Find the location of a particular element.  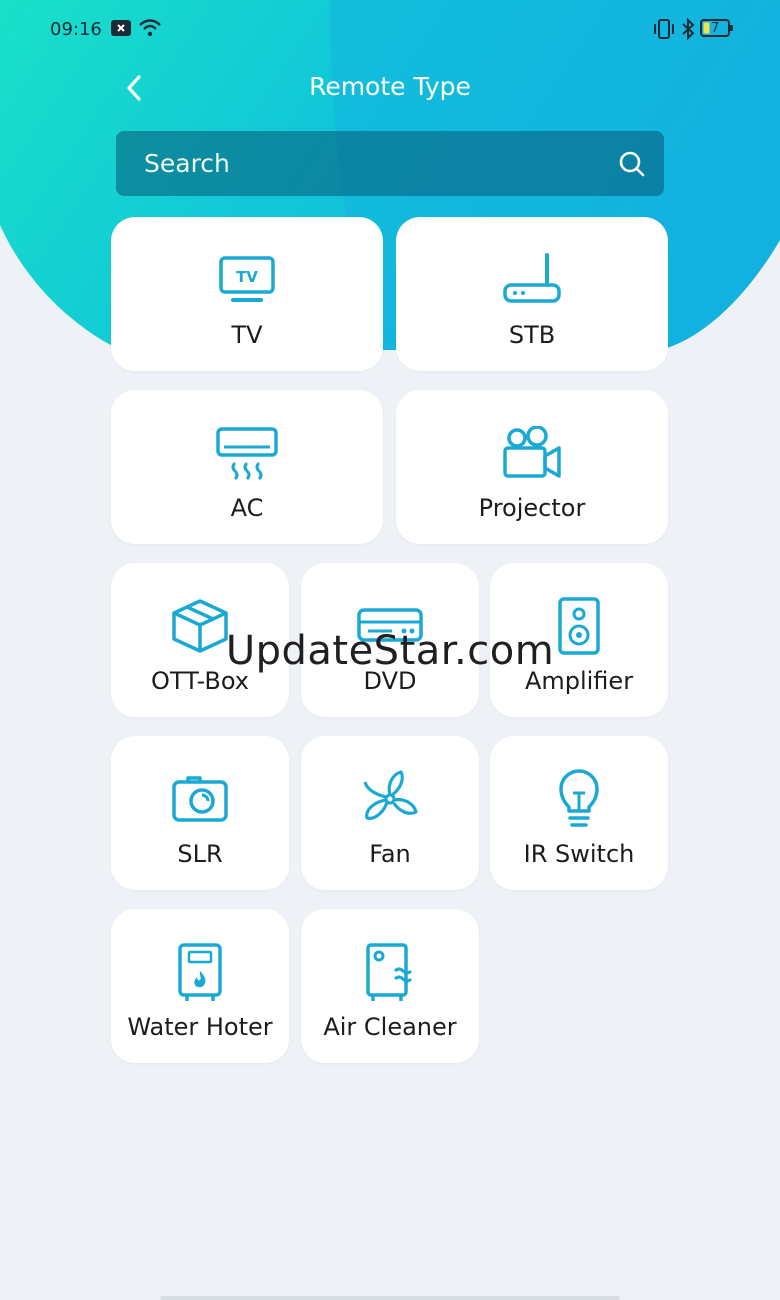

camera-icon is located at coordinates (200, 799).